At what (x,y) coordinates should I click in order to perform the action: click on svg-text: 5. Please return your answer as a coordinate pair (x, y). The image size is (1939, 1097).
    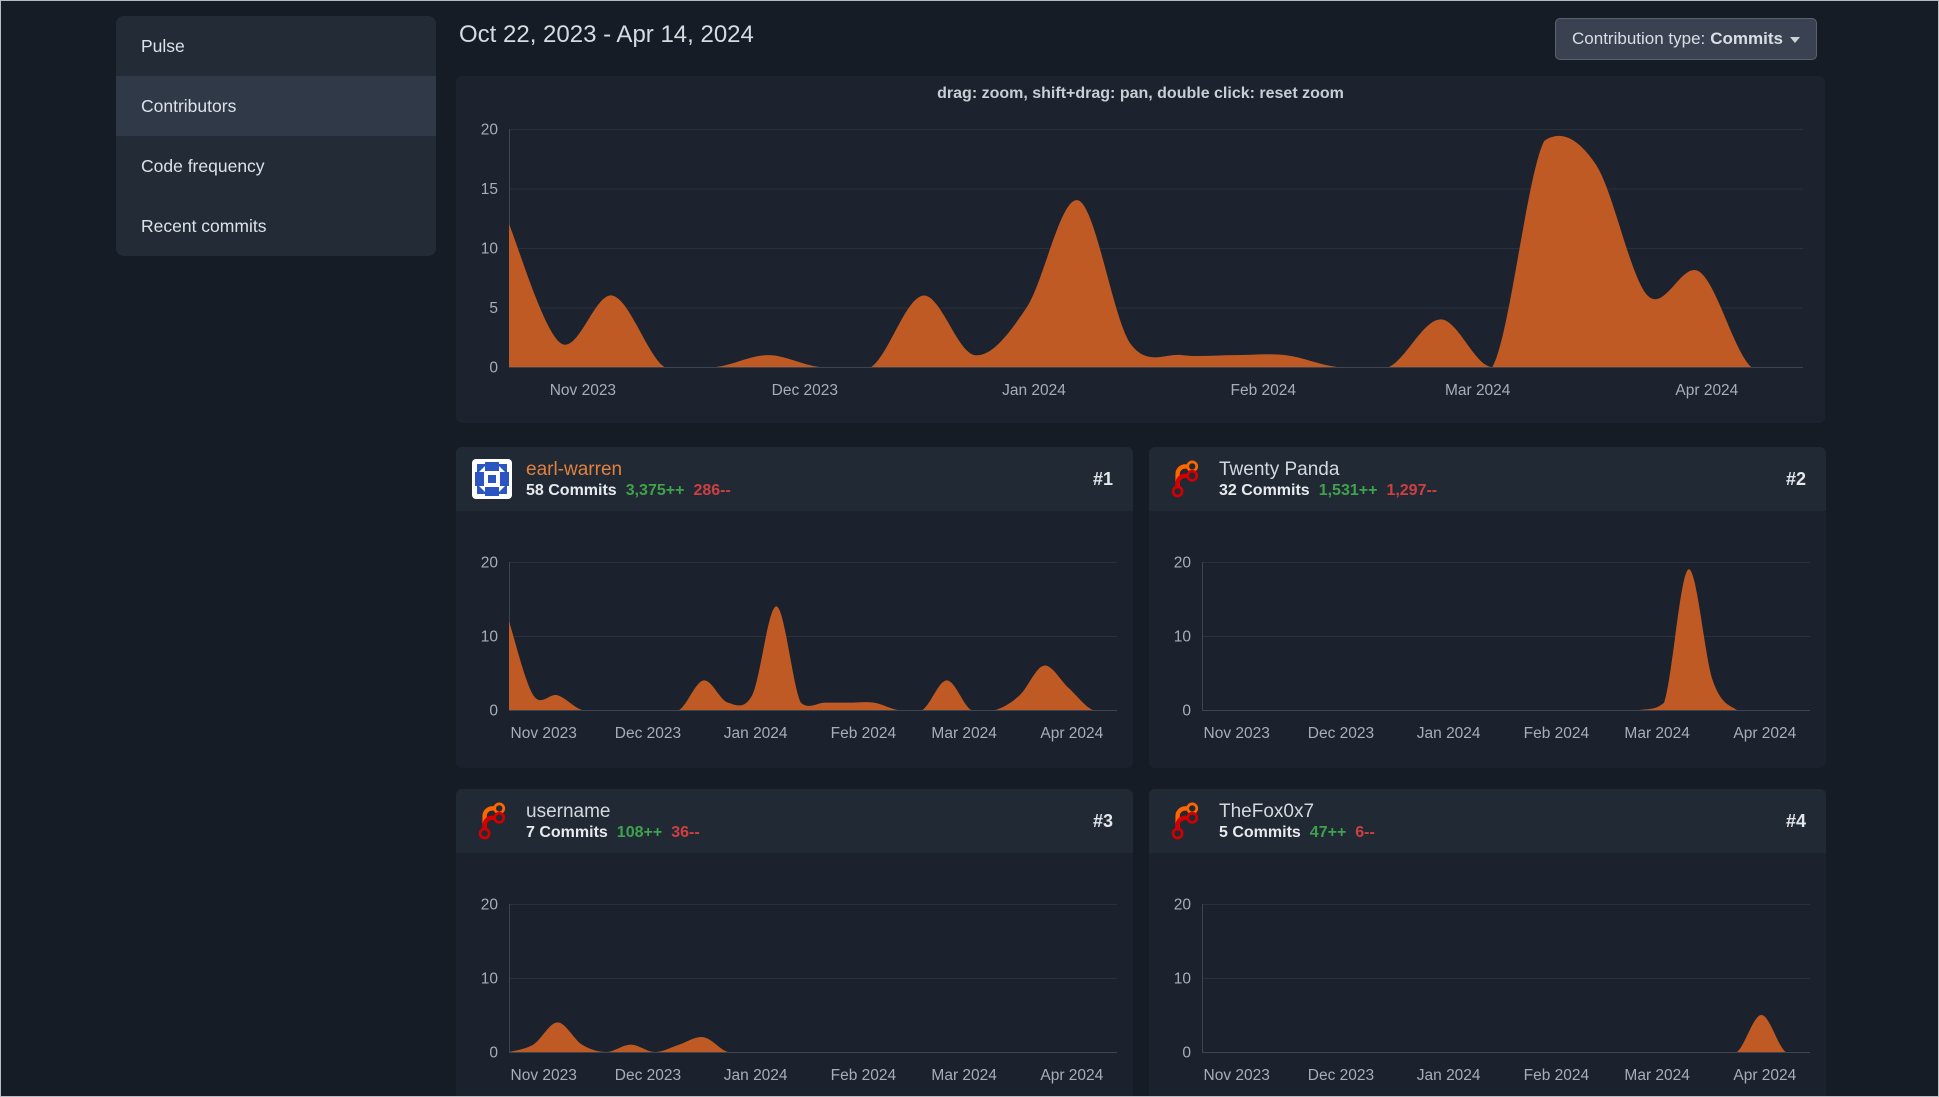
    Looking at the image, I should click on (493, 308).